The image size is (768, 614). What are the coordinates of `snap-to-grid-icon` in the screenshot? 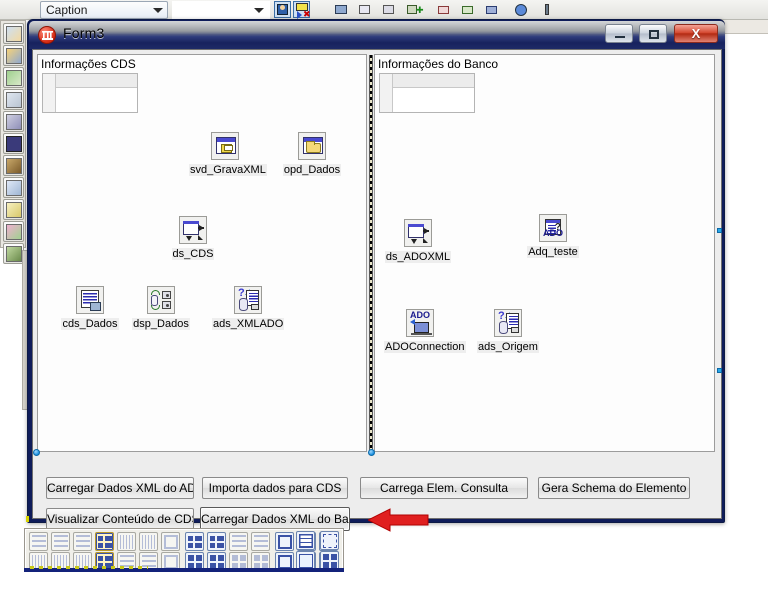 It's located at (329, 540).